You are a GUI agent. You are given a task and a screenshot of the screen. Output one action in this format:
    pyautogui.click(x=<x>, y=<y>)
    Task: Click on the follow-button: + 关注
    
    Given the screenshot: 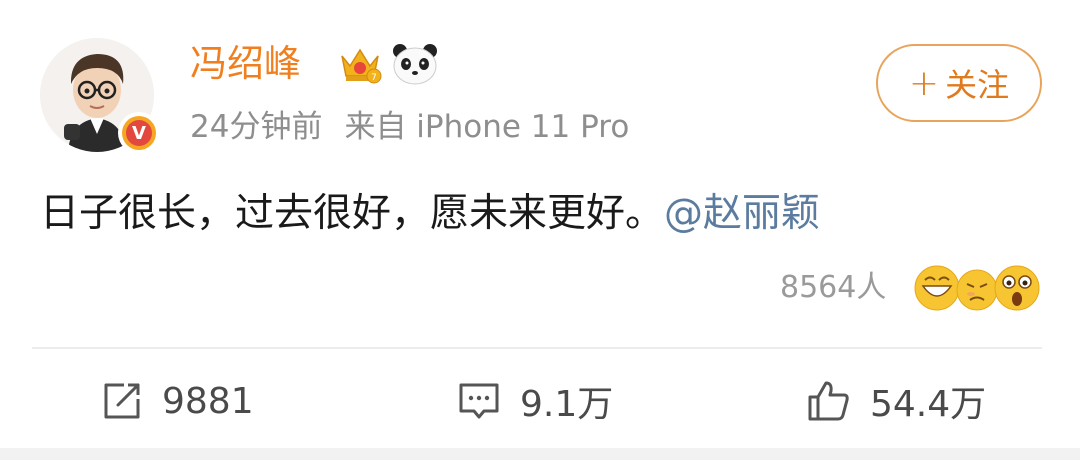 What is the action you would take?
    pyautogui.click(x=959, y=83)
    